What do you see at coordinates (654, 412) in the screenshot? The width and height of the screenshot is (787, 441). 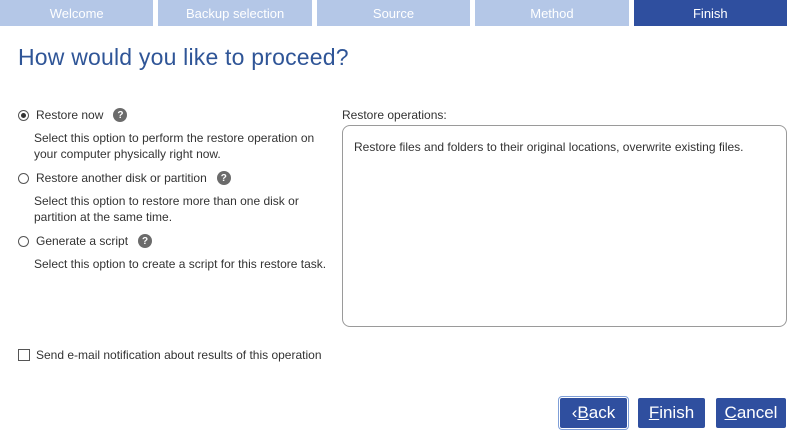 I see `finish-accel-key: F` at bounding box center [654, 412].